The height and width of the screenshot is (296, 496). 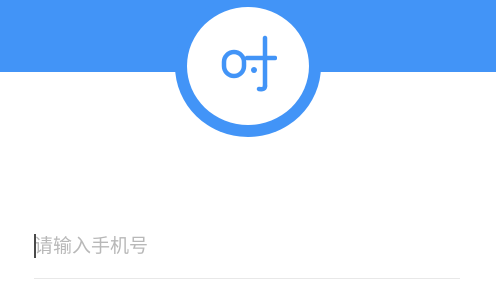 I want to click on app-logo-icon, so click(x=249, y=63).